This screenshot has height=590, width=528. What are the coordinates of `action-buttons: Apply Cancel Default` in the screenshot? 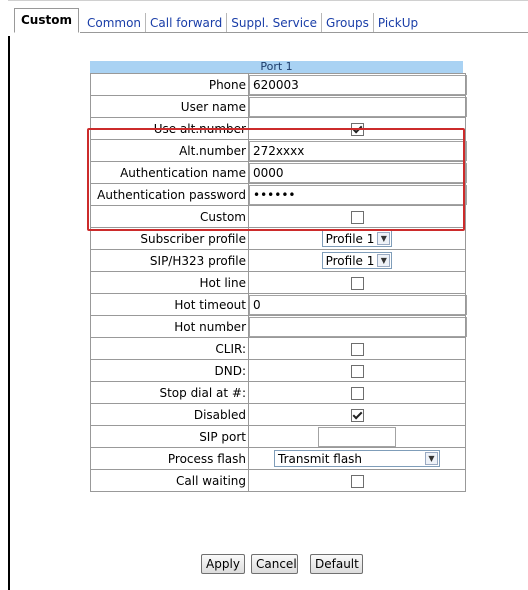 It's located at (264, 565).